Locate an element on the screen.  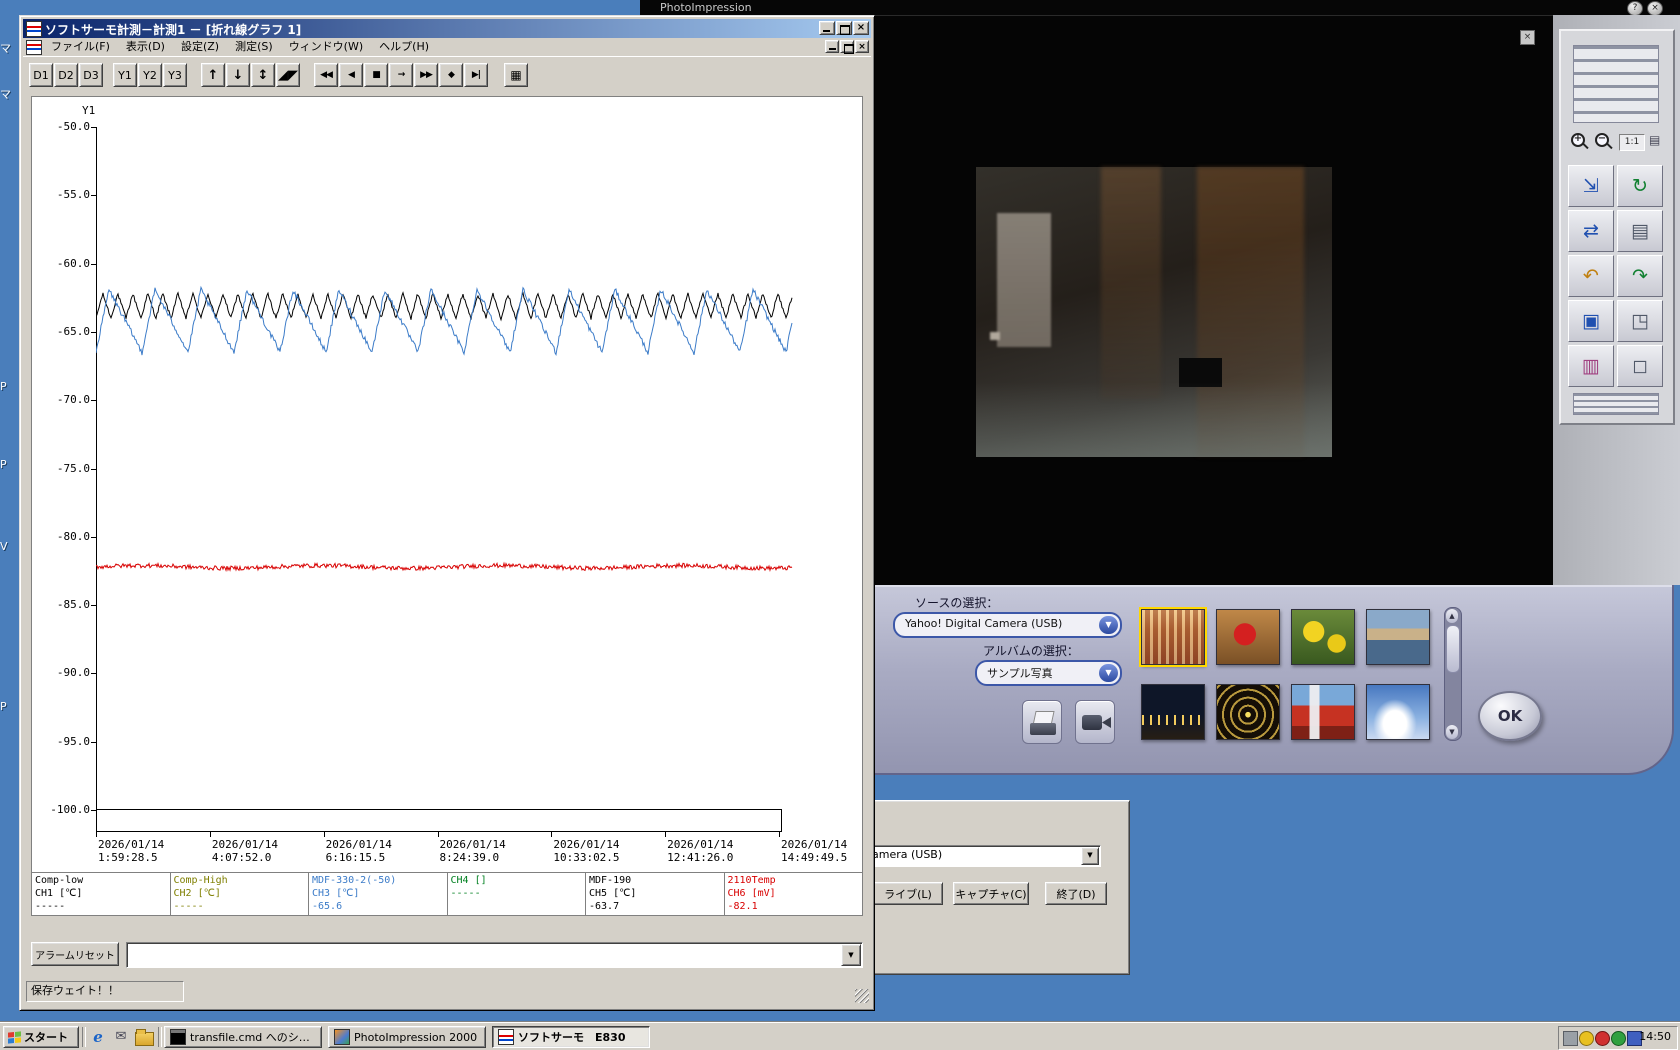
window-titlebar: ソフトサーモ計測－計測1 － [折れ線グラフ 1] × is located at coordinates (447, 28).